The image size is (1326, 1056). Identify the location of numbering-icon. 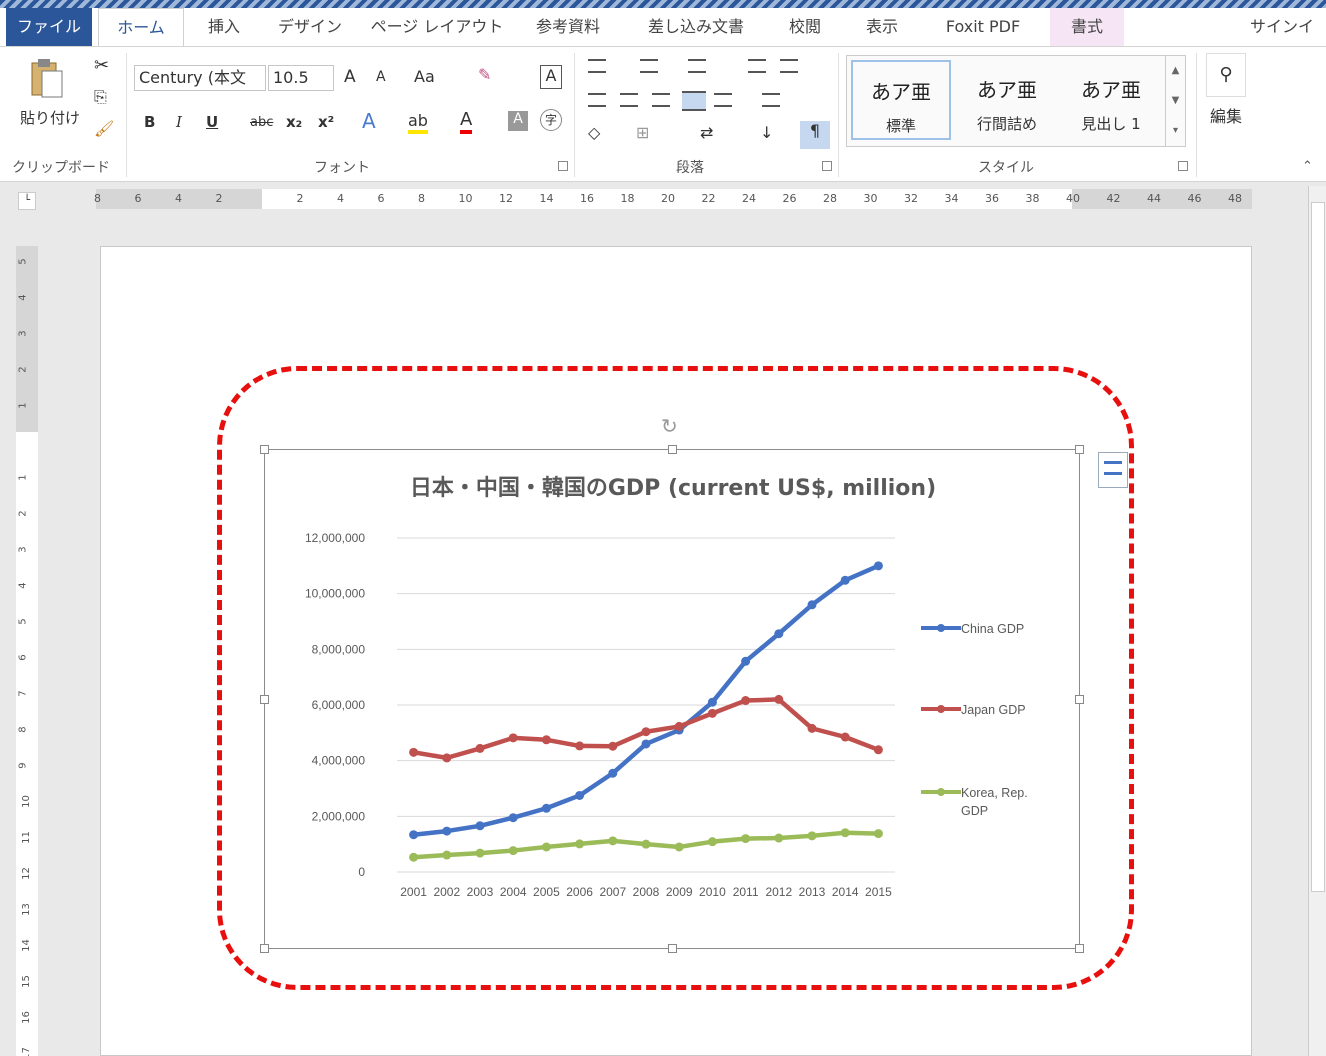
(649, 66).